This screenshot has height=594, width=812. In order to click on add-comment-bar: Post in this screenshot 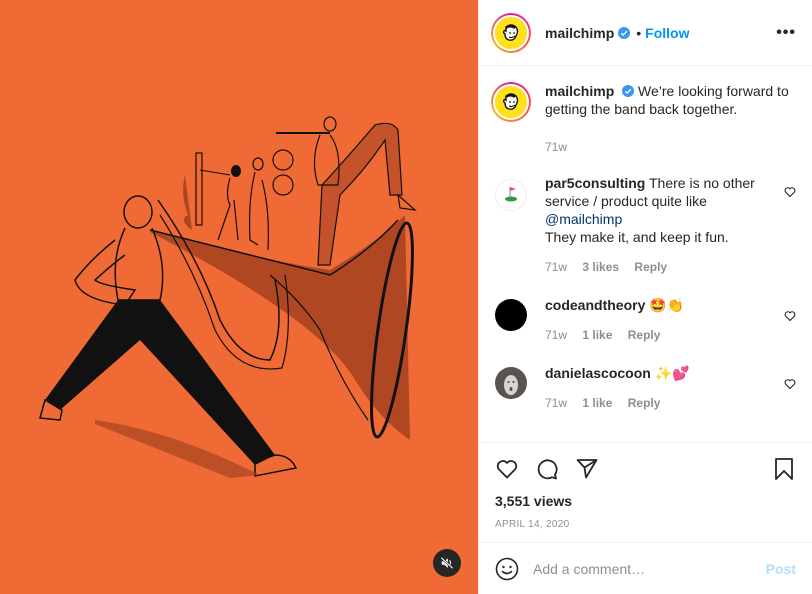, I will do `click(645, 568)`.